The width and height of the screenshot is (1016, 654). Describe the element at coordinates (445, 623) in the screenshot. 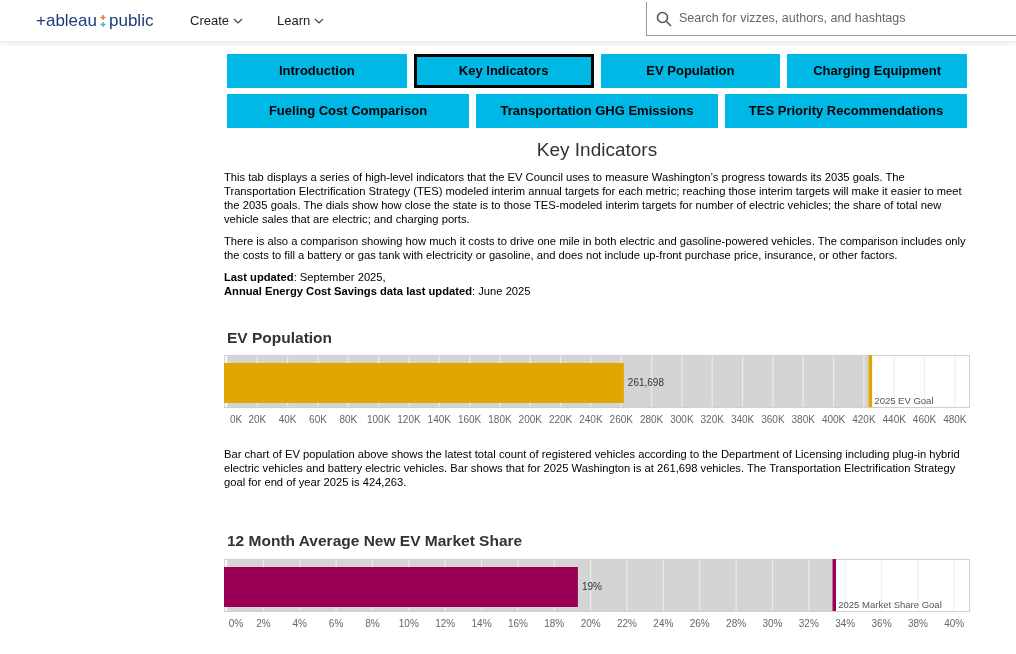

I see `axis-tick-label: 12%` at that location.